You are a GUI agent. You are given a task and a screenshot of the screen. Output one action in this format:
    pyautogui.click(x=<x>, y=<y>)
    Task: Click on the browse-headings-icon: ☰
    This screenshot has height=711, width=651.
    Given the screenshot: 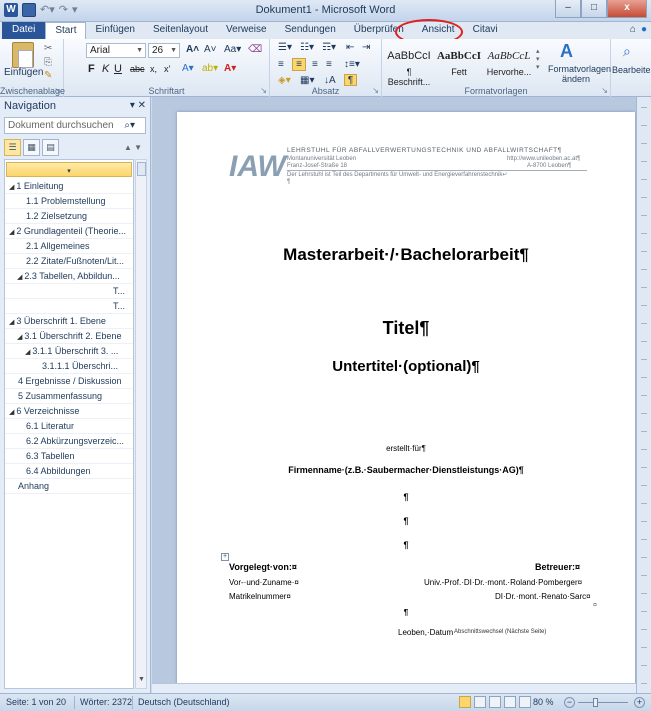 What is the action you would take?
    pyautogui.click(x=12, y=147)
    